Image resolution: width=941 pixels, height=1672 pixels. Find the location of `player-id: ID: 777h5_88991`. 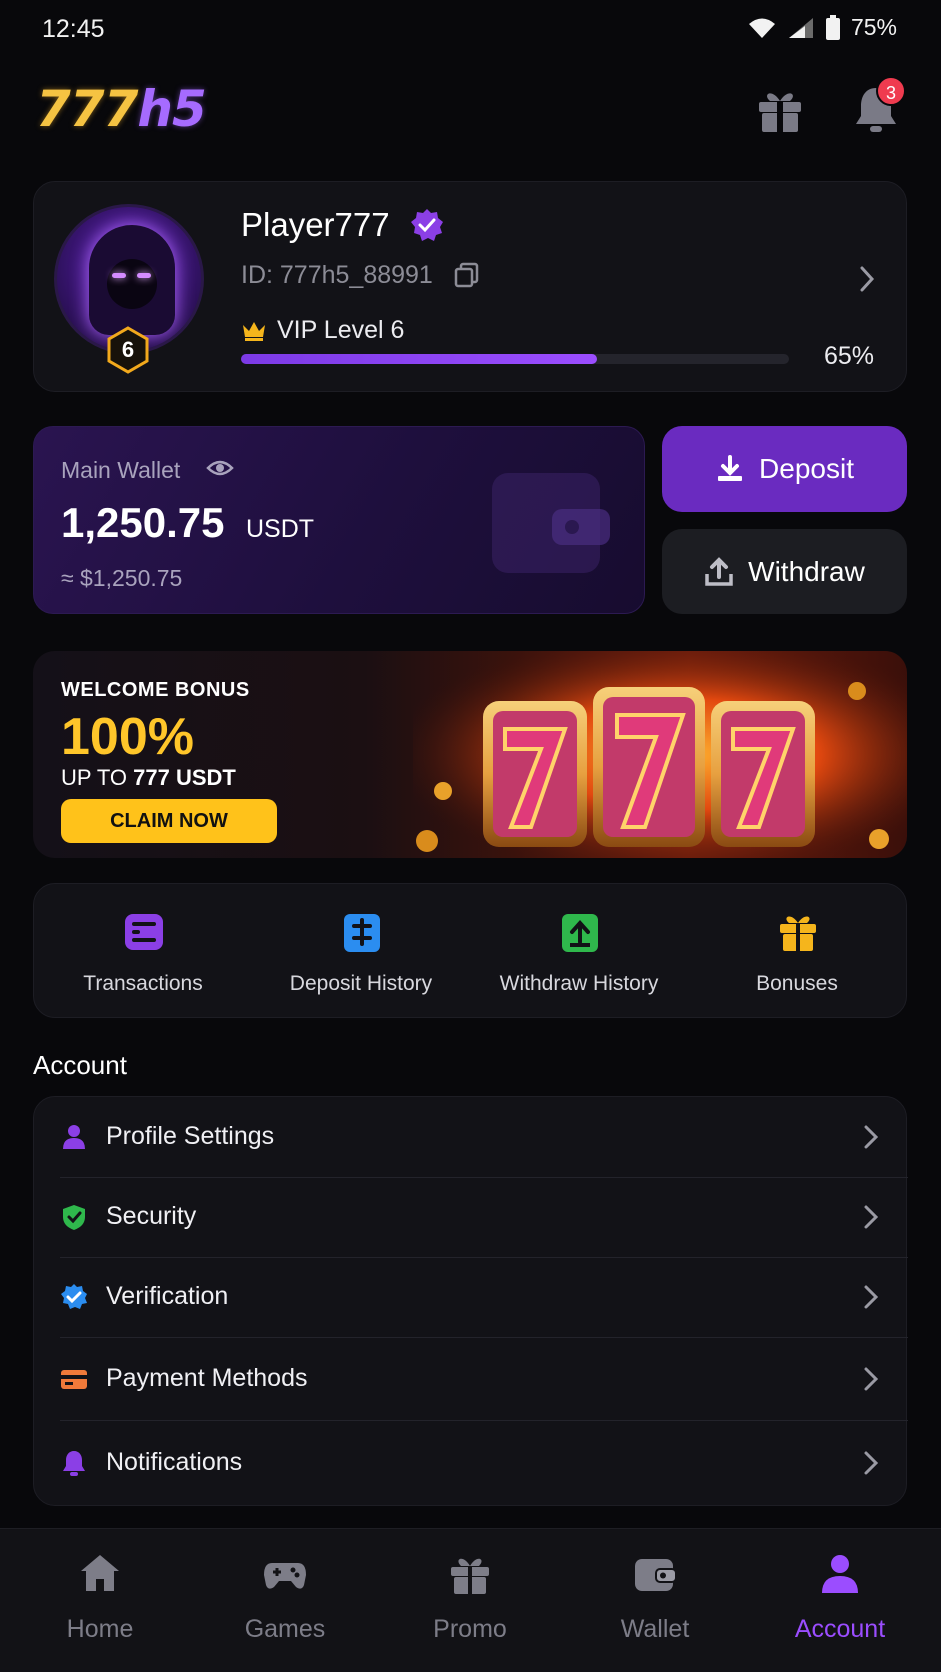

player-id: ID: 777h5_88991 is located at coordinates (337, 275).